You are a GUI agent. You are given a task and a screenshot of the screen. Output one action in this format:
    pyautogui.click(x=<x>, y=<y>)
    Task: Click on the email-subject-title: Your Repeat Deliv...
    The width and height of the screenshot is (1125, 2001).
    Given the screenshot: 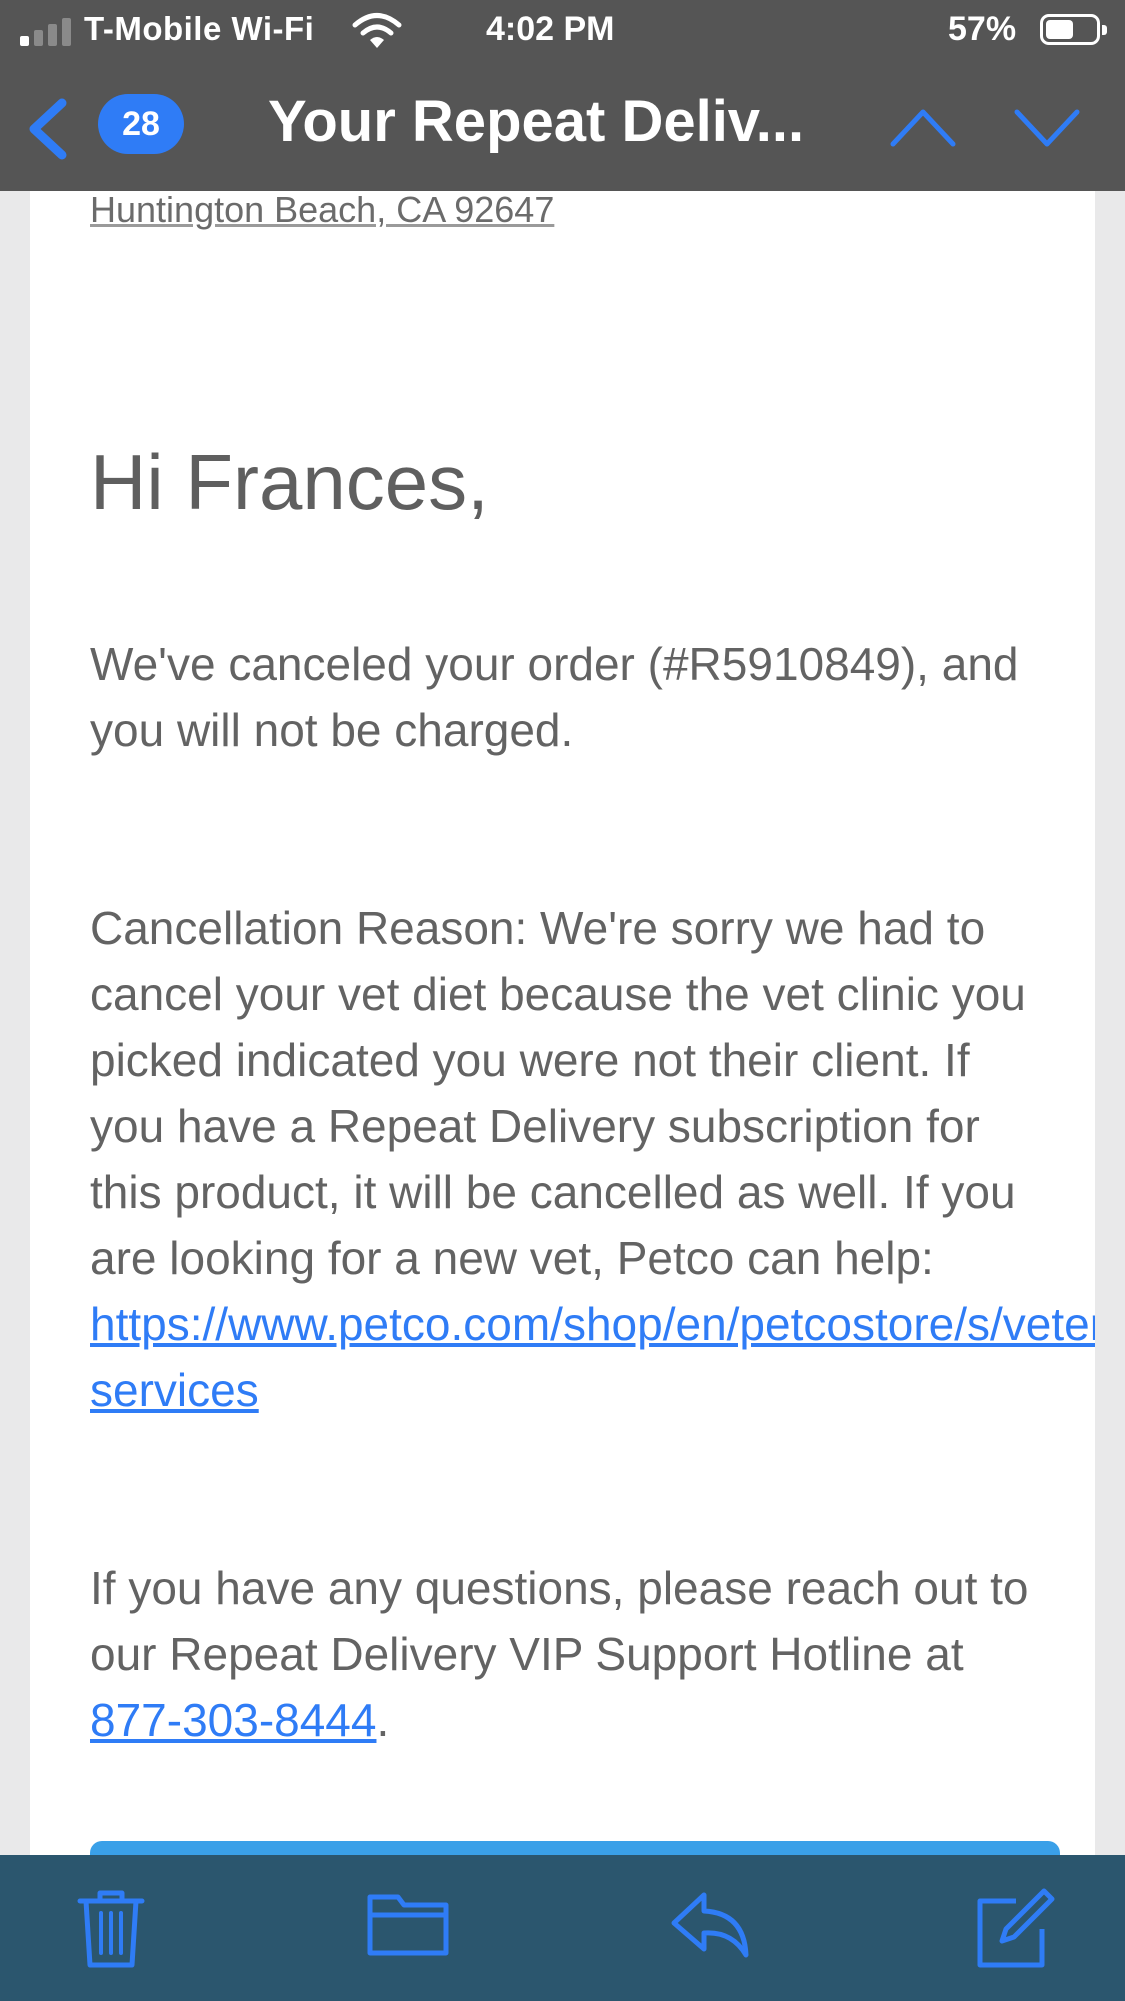 What is the action you would take?
    pyautogui.click(x=536, y=121)
    